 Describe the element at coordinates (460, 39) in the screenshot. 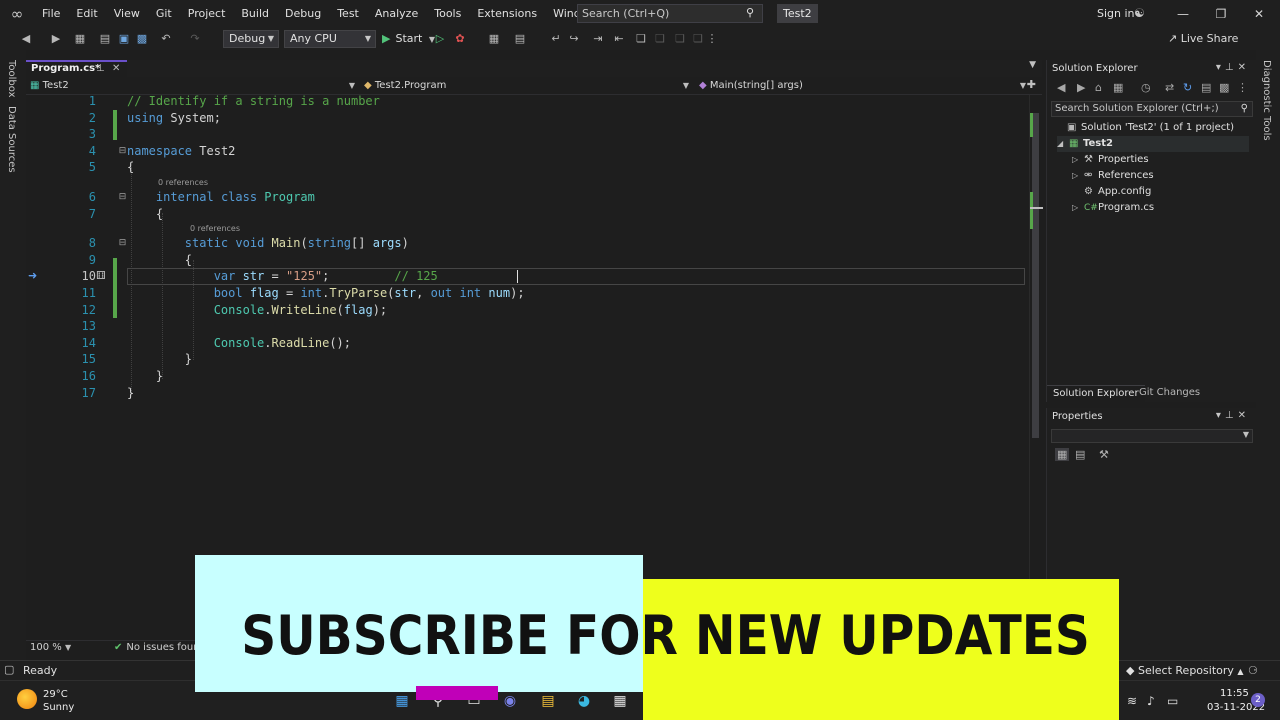

I see `hot-reload-icon: ✿` at that location.